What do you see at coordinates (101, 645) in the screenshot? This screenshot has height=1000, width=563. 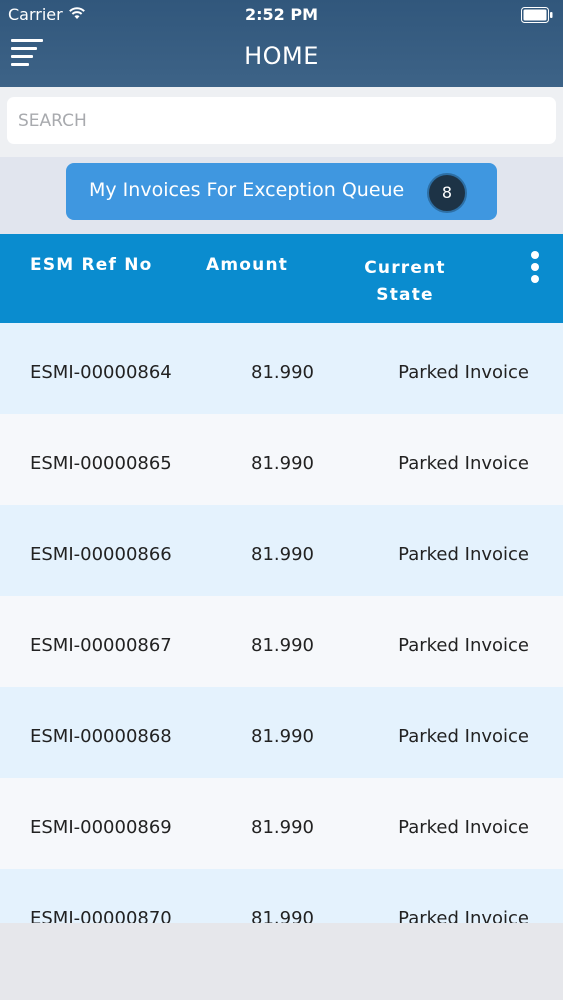 I see `row-ref-no: ESMI-00000867` at bounding box center [101, 645].